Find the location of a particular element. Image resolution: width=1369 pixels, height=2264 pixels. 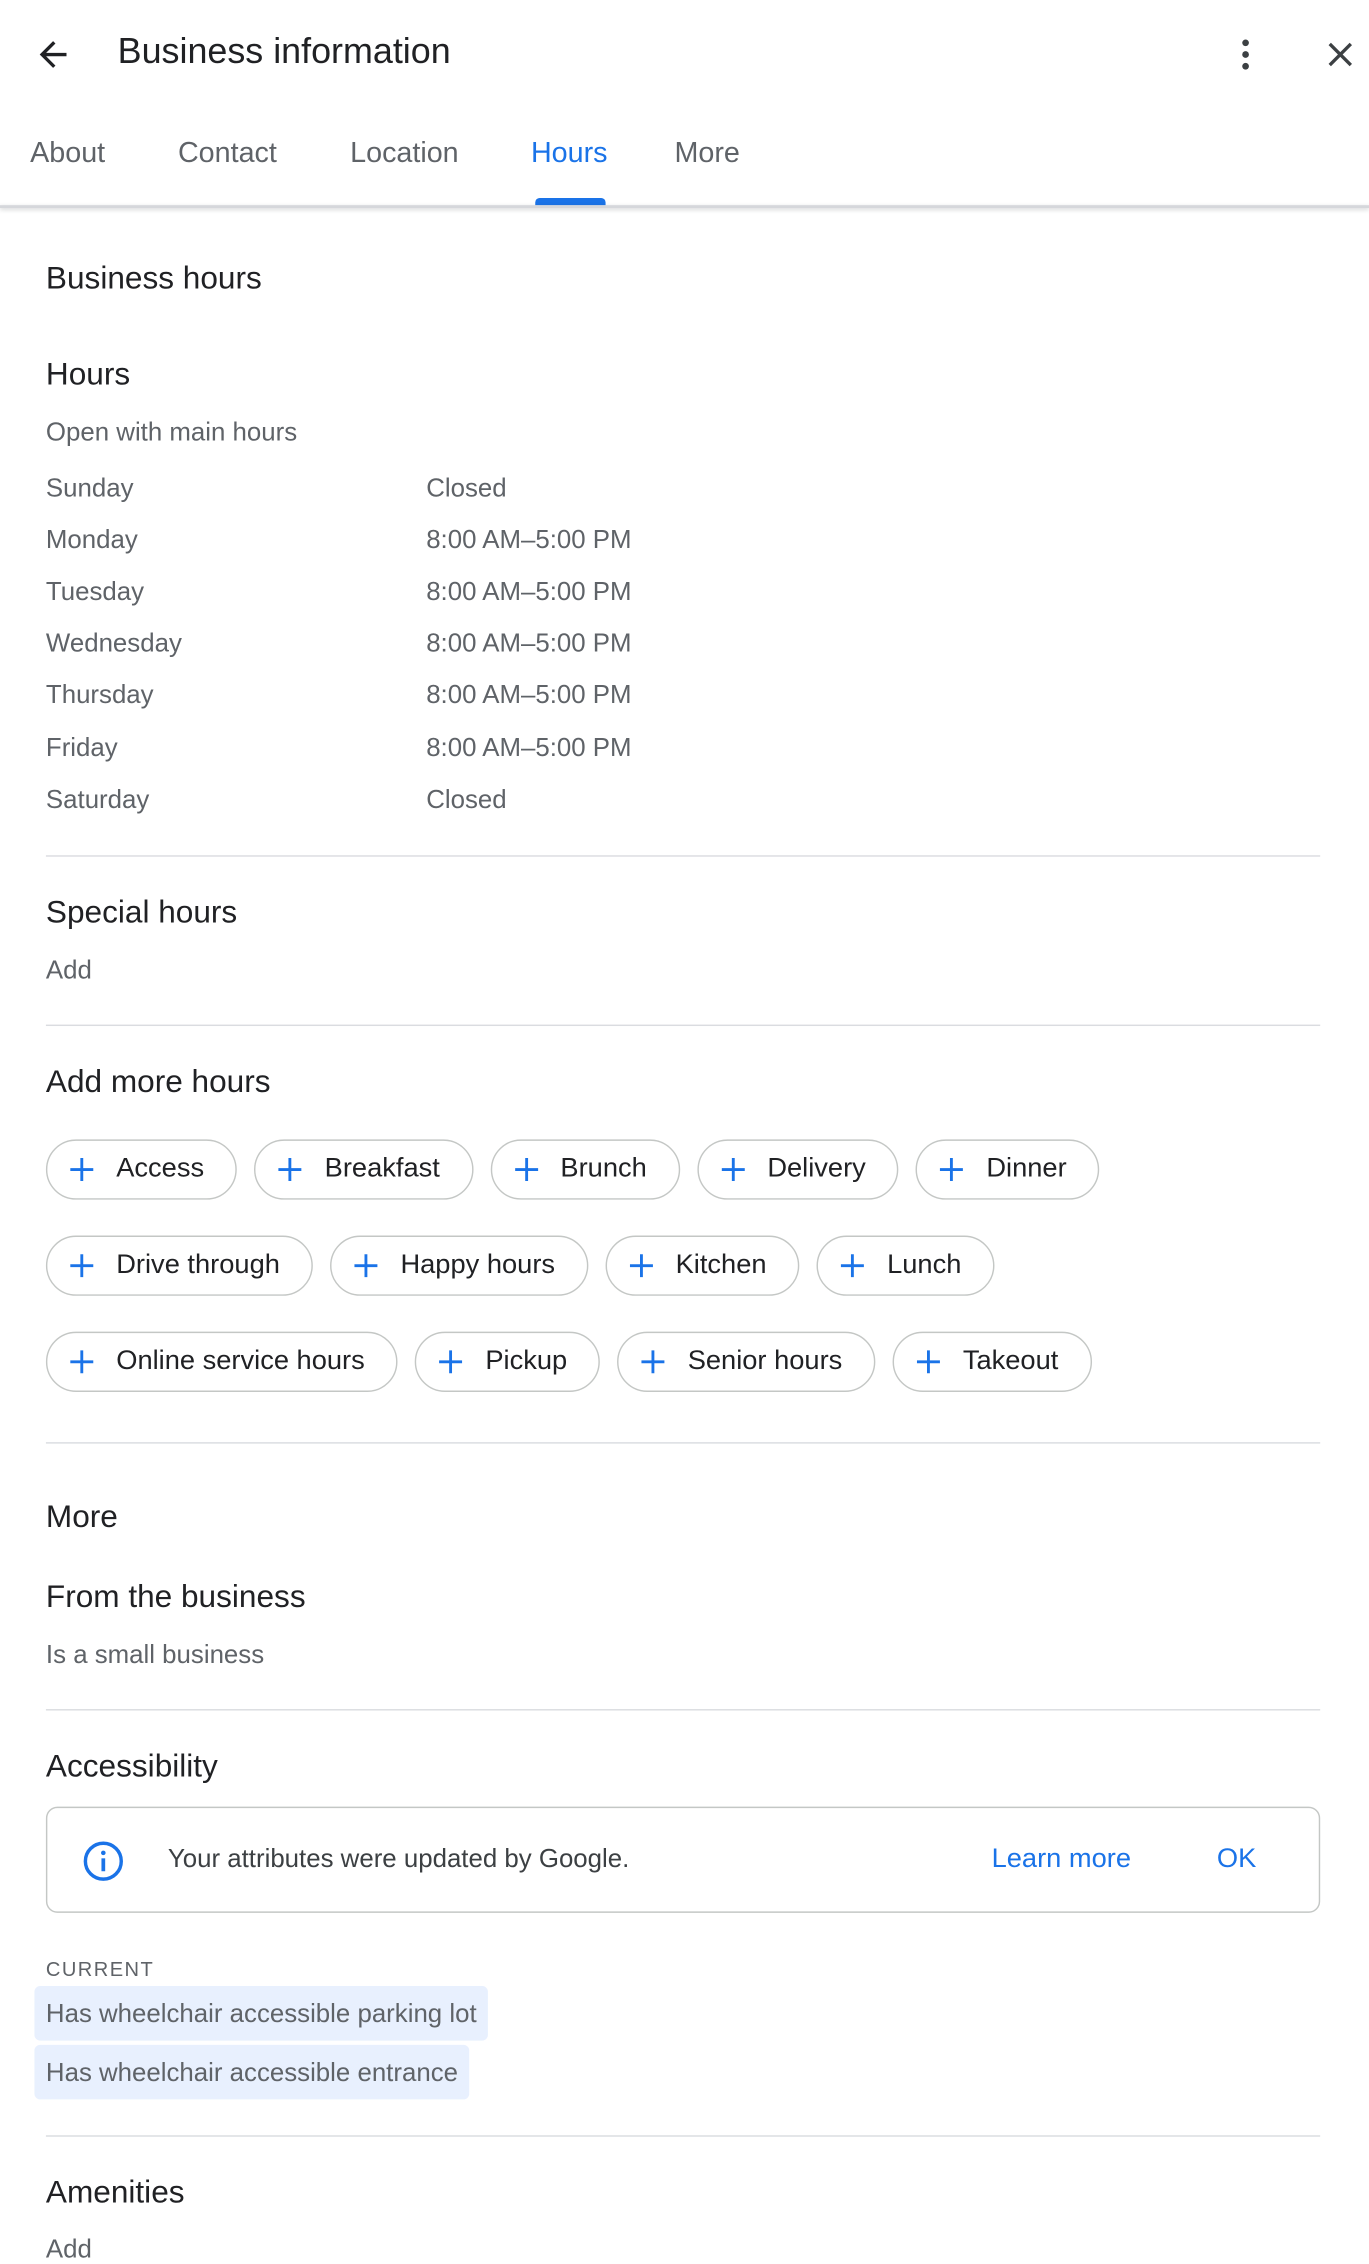

more-vert-icon is located at coordinates (1245, 54).